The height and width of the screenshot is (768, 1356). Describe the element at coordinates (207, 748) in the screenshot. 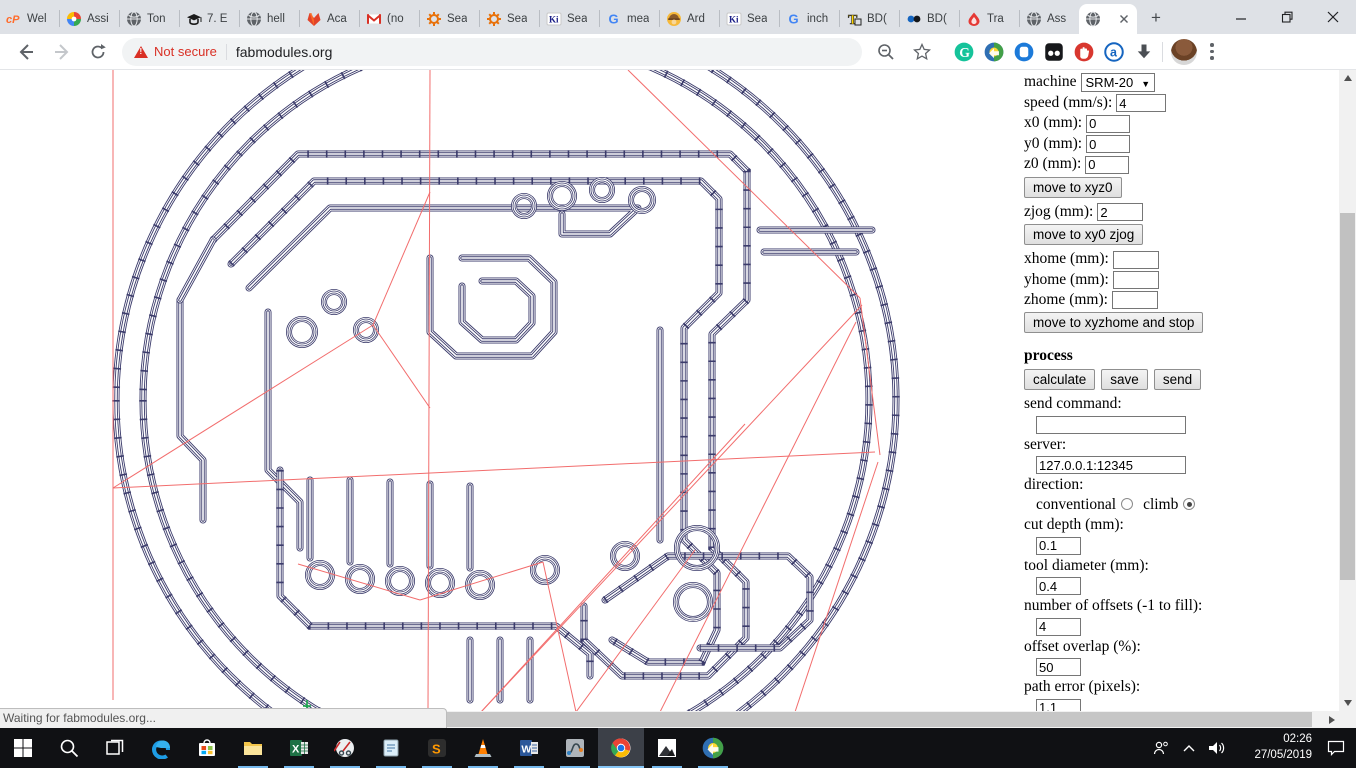

I see `taskbar-store-icon` at that location.